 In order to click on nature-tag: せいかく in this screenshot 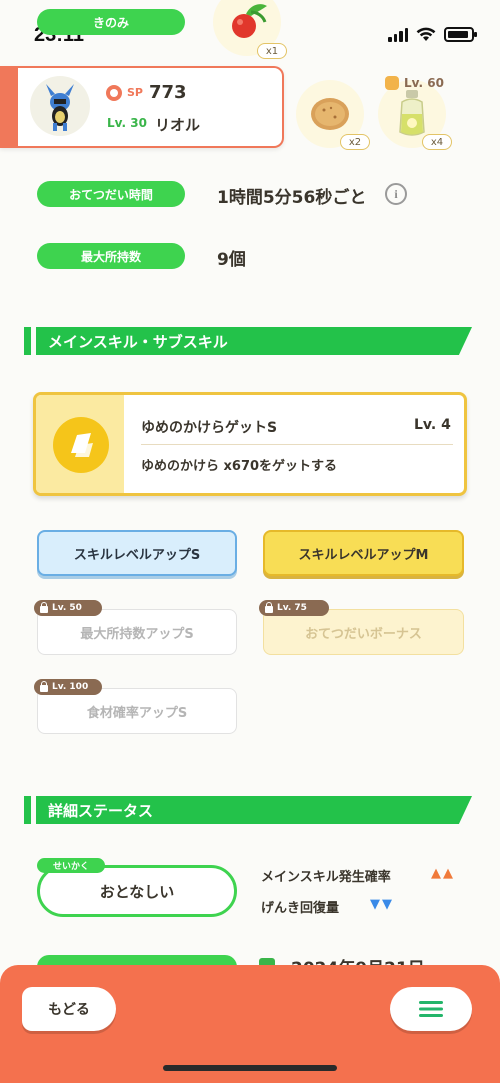, I will do `click(71, 865)`.